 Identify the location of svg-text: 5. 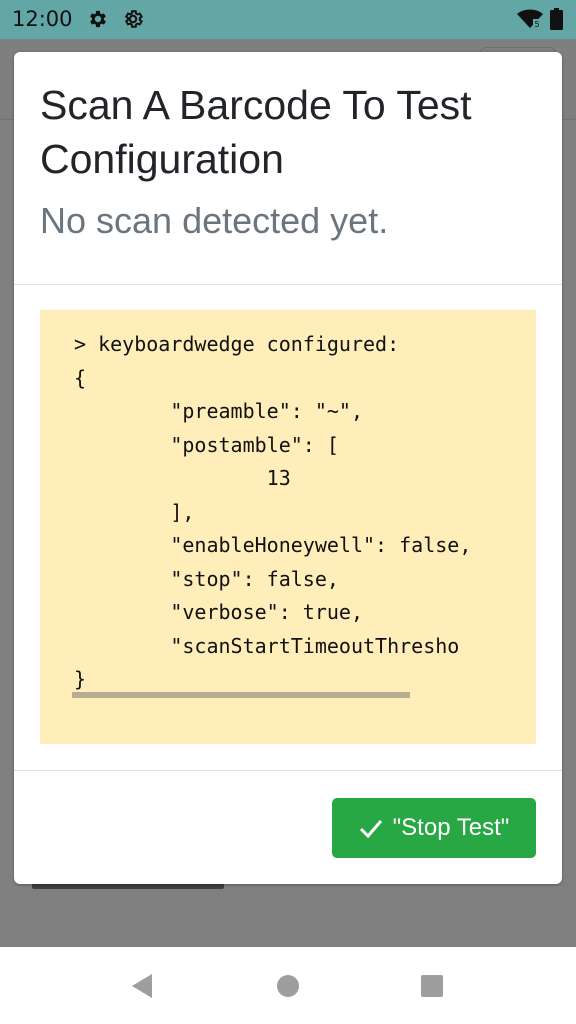
(537, 24).